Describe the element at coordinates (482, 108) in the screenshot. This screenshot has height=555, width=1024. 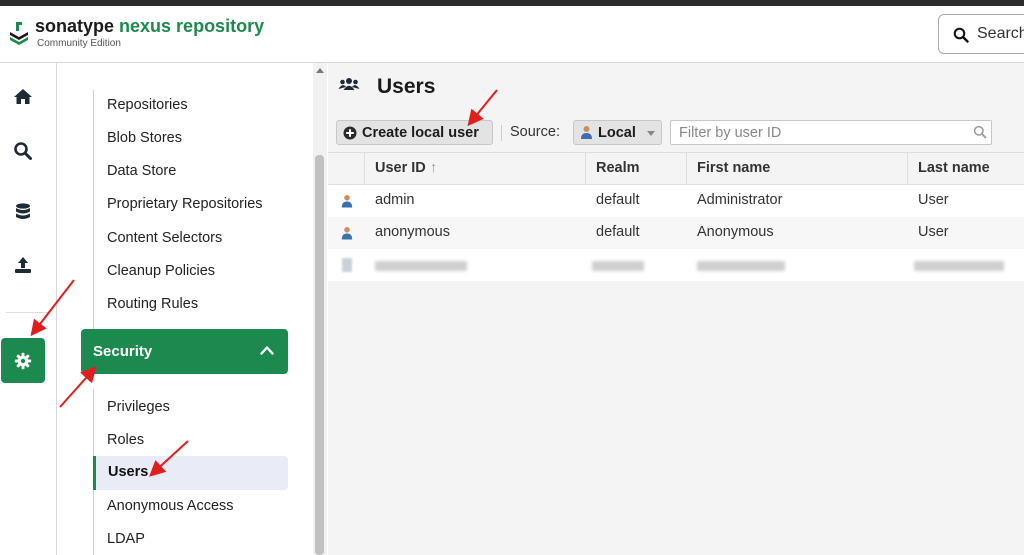
I see `arrow-to-create-user` at that location.